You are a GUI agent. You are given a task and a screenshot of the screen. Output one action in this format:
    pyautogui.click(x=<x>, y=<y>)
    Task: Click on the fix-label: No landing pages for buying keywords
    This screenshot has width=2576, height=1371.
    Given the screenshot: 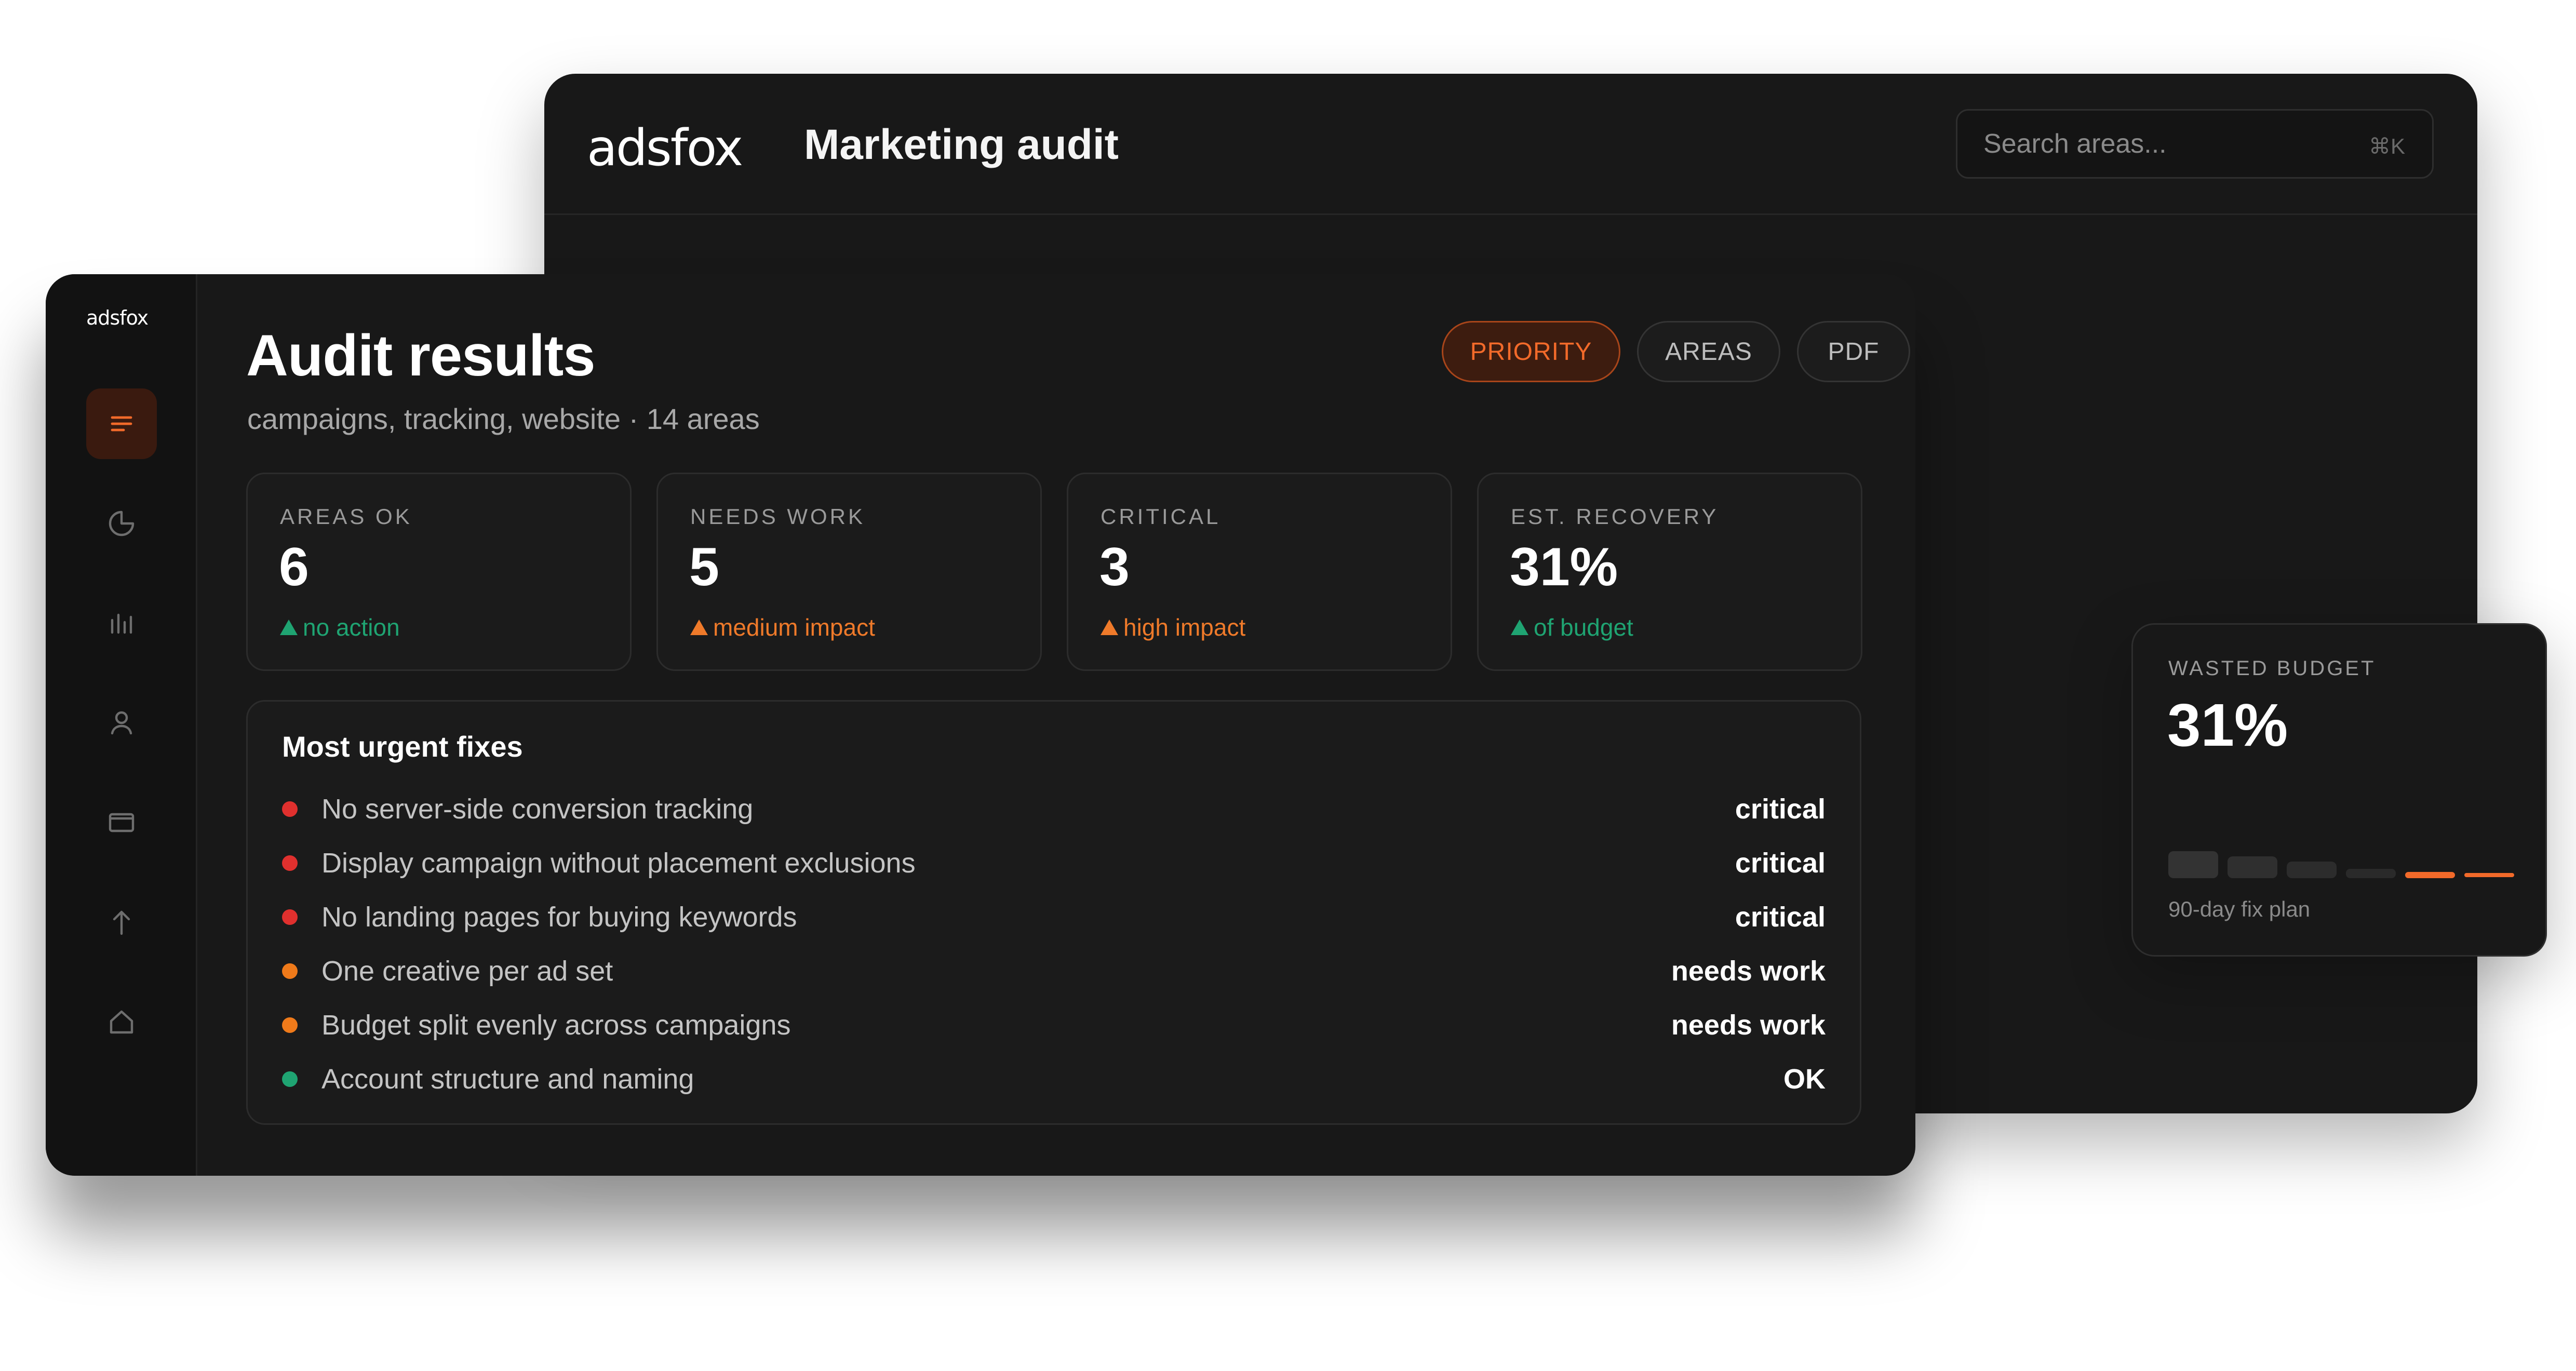 What is the action you would take?
    pyautogui.click(x=559, y=917)
    